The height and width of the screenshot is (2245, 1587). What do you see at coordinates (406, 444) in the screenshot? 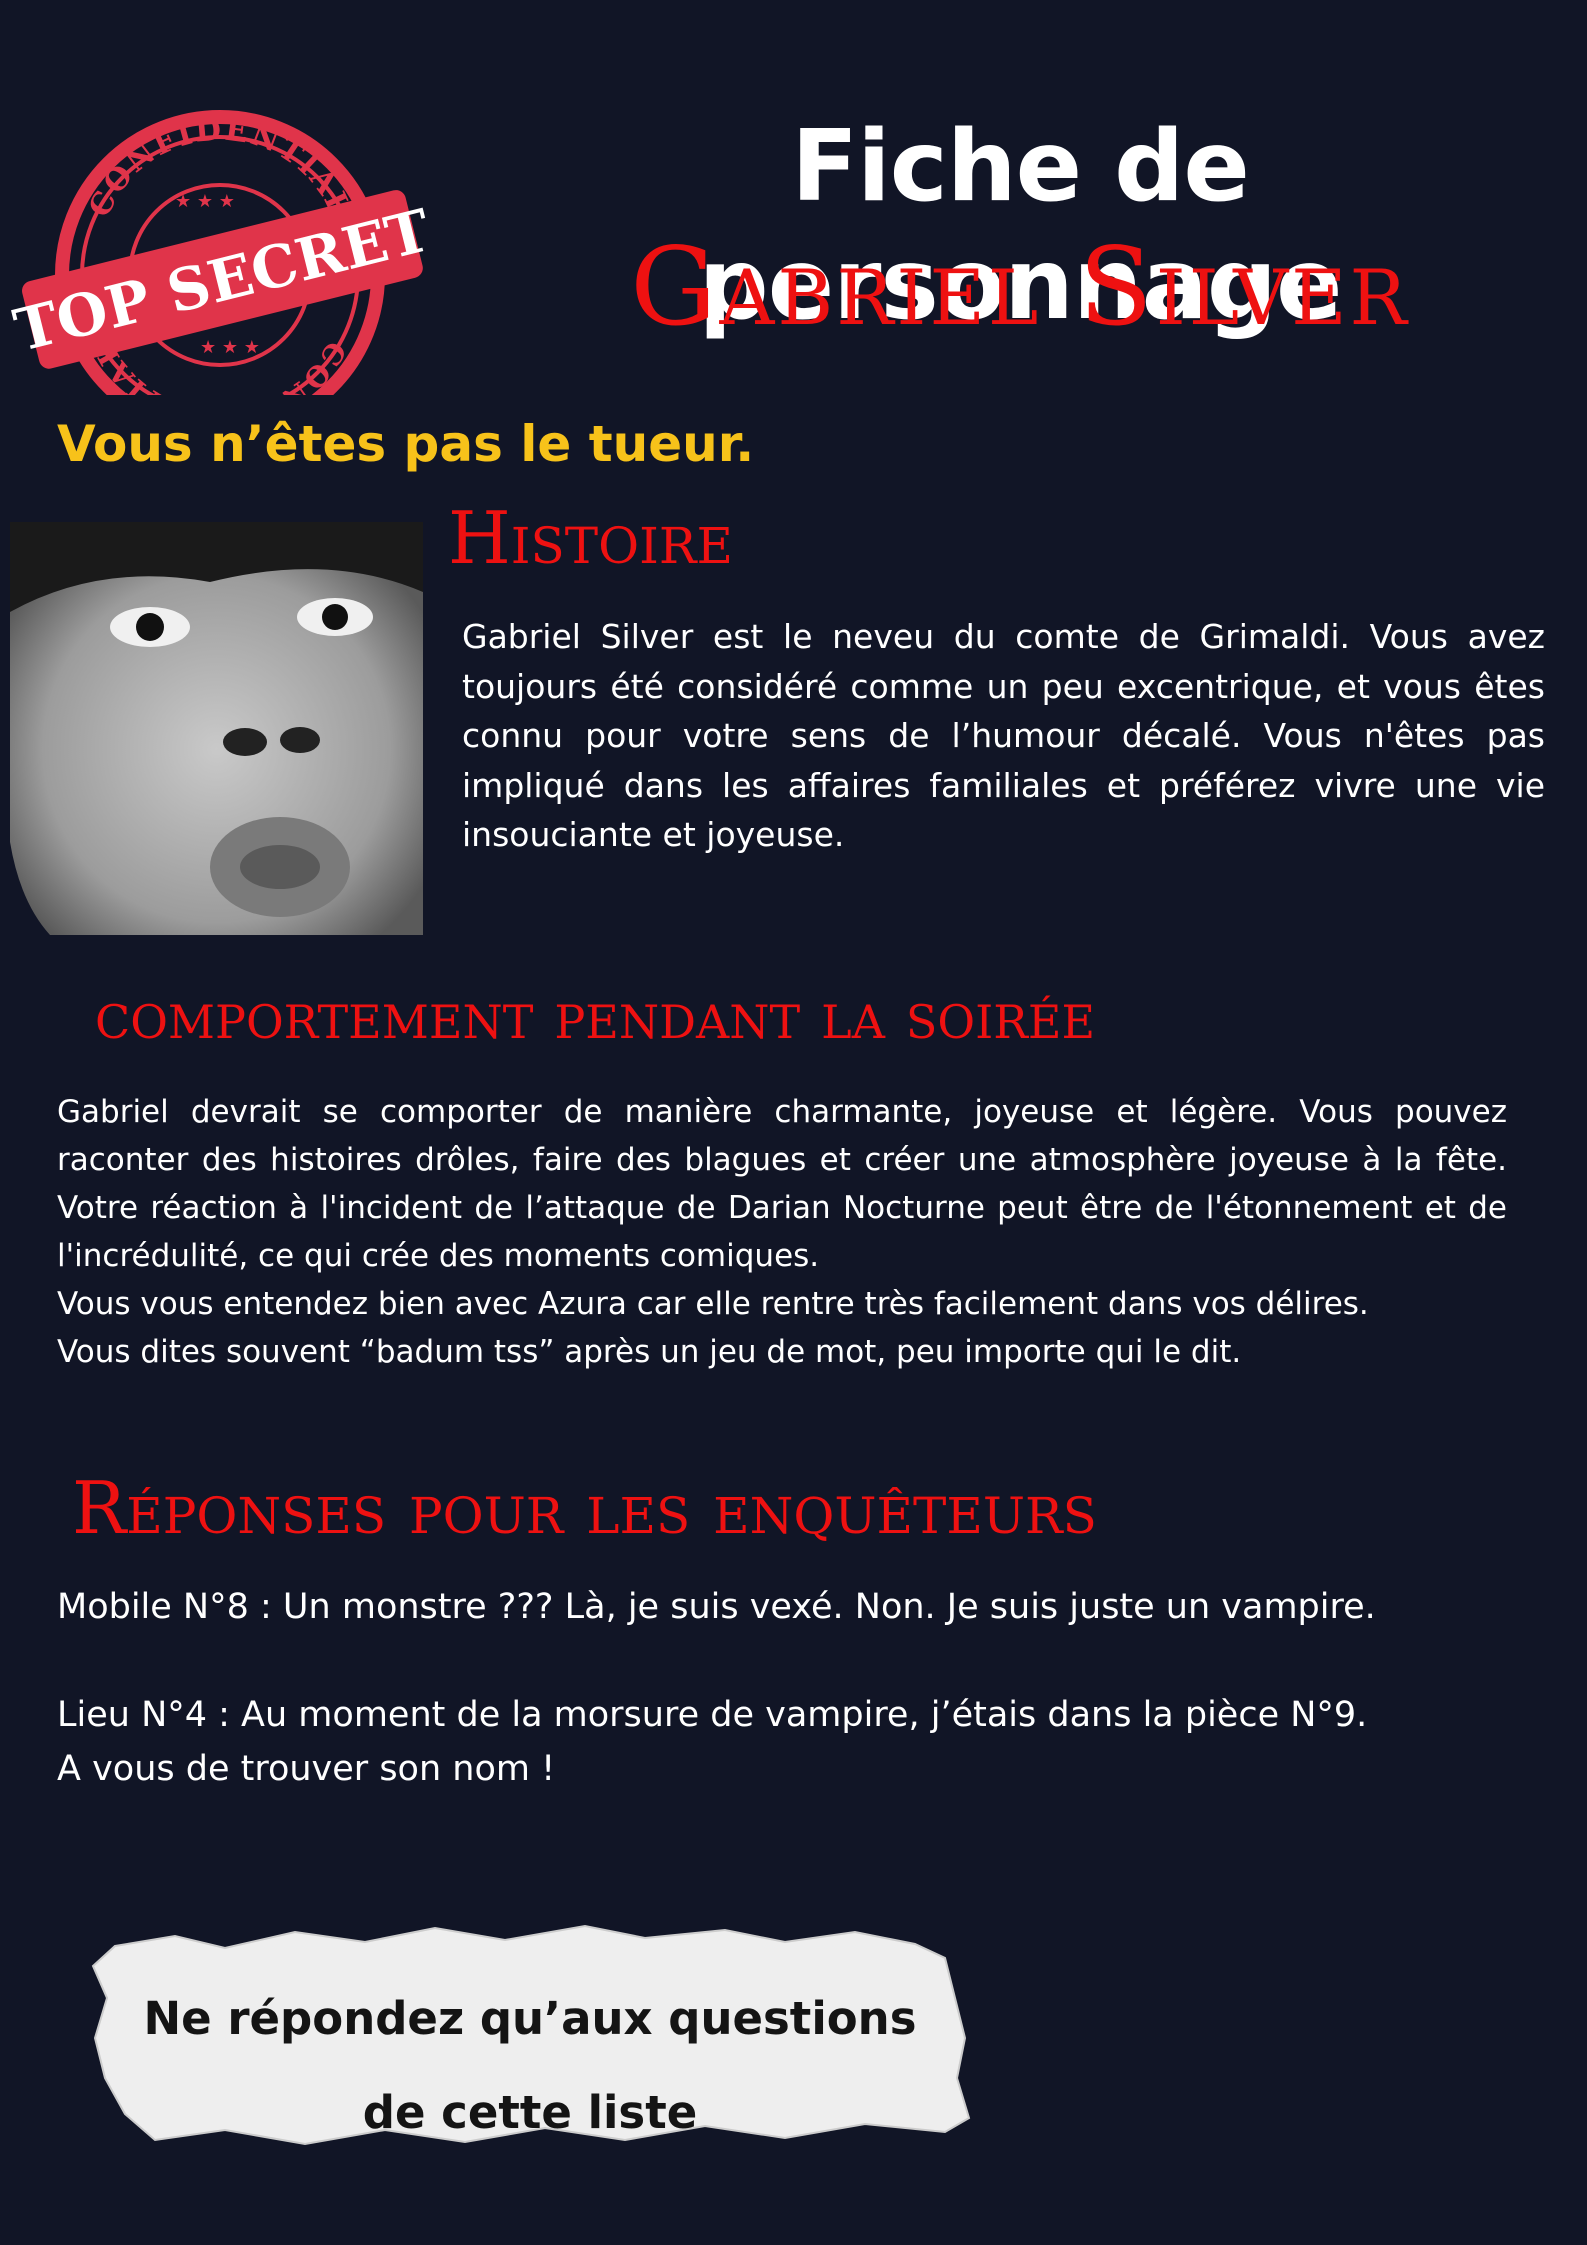
I see `killer-status: Vous n’êtes pas le tueur.` at bounding box center [406, 444].